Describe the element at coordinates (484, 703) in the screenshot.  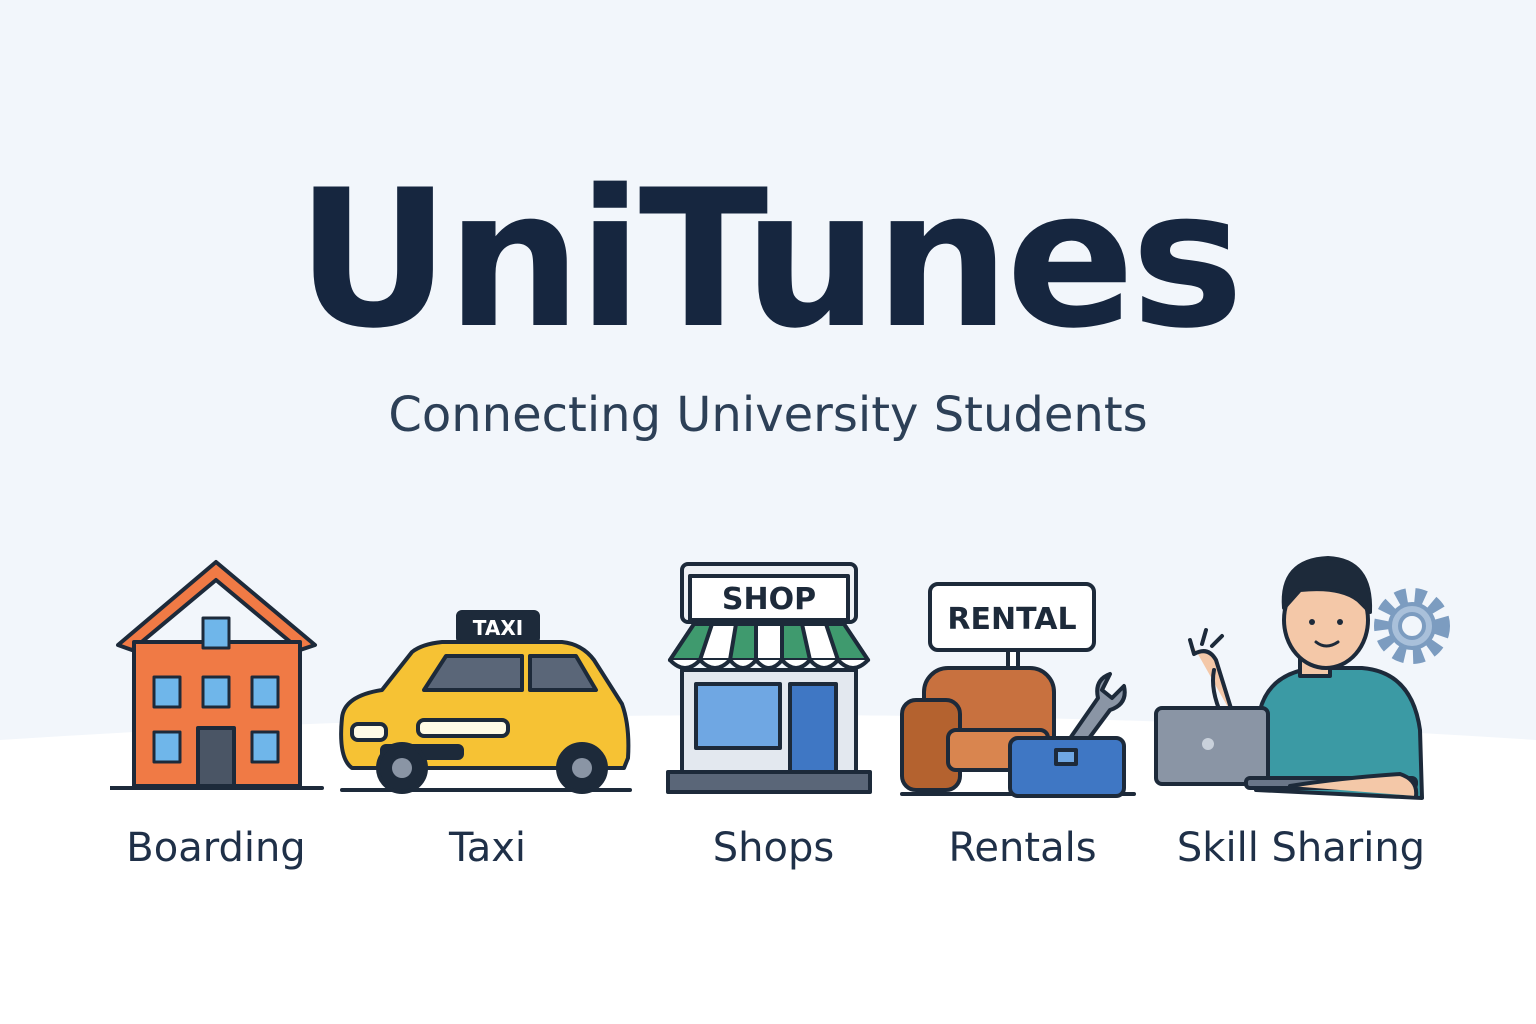
I see `taxi-icon: TAXI` at that location.